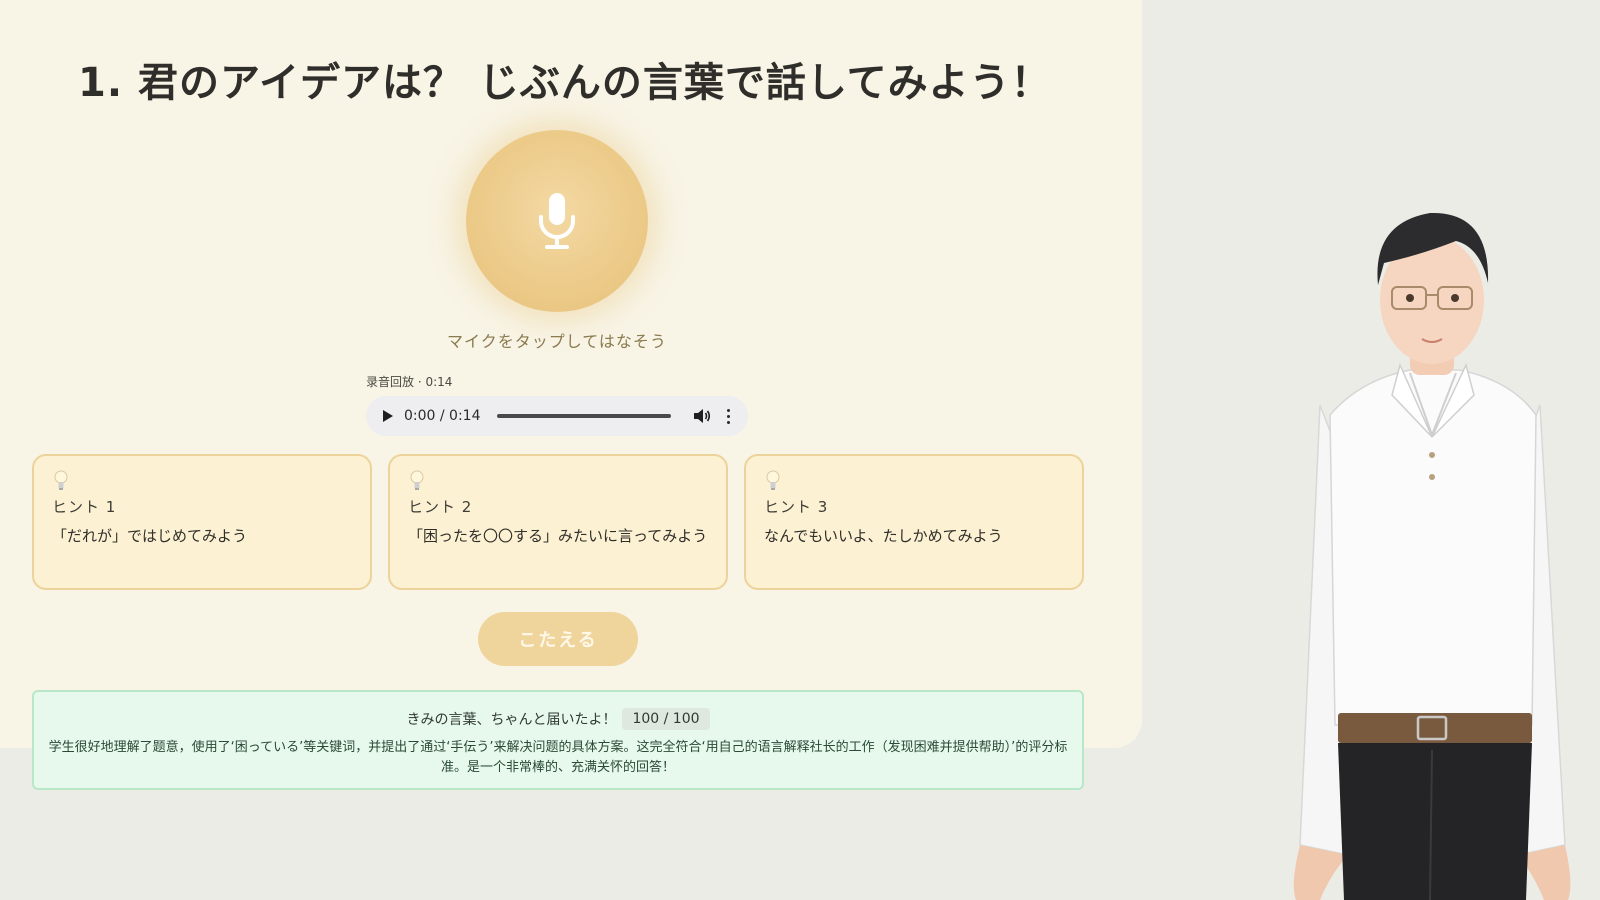 The height and width of the screenshot is (900, 1600). I want to click on hint-card-2: ヒント 2 「困ったを〇〇する」みたいに言ってみよう, so click(558, 522).